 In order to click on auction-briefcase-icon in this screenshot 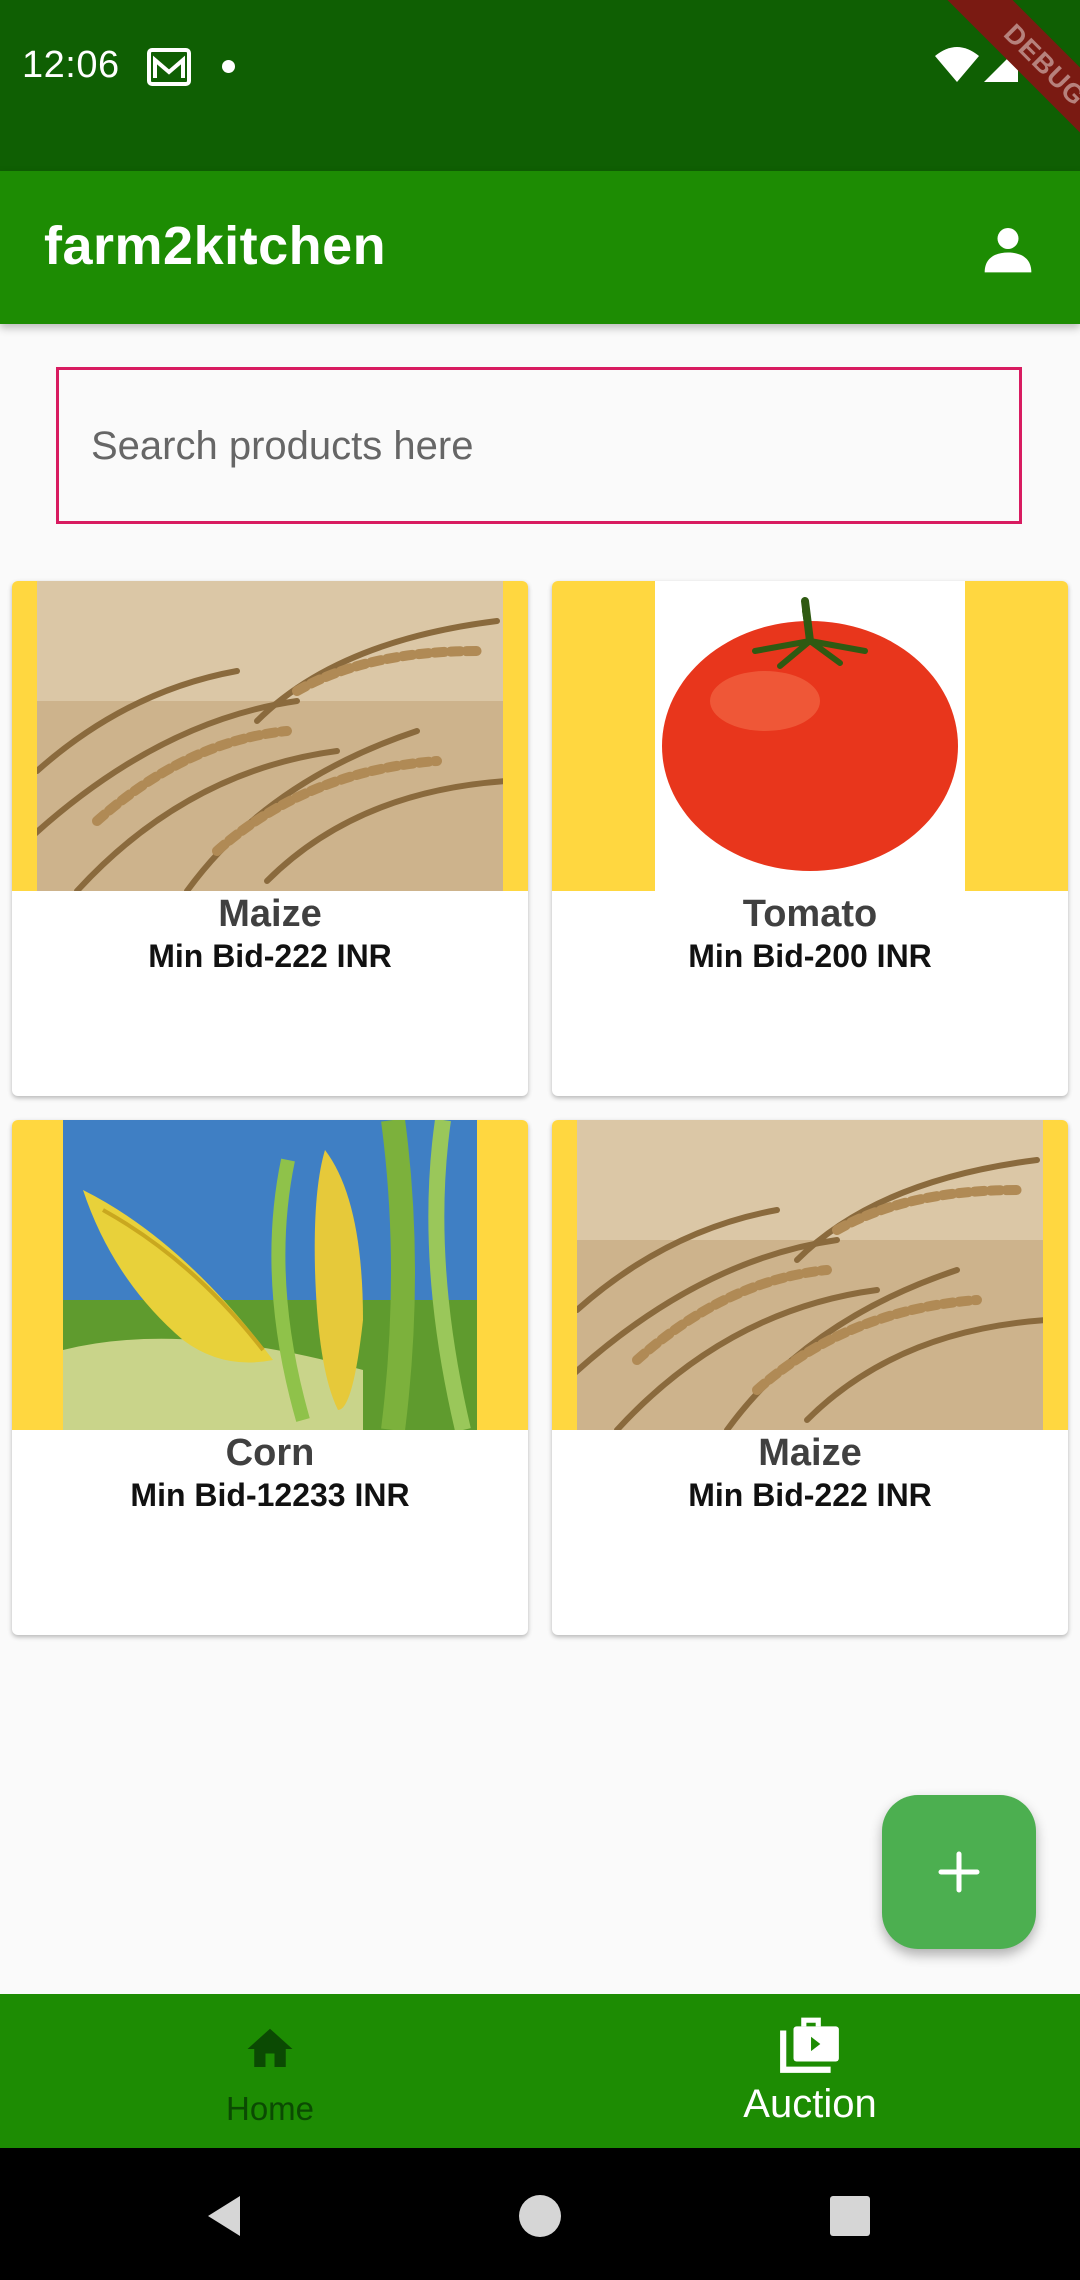, I will do `click(809, 2045)`.